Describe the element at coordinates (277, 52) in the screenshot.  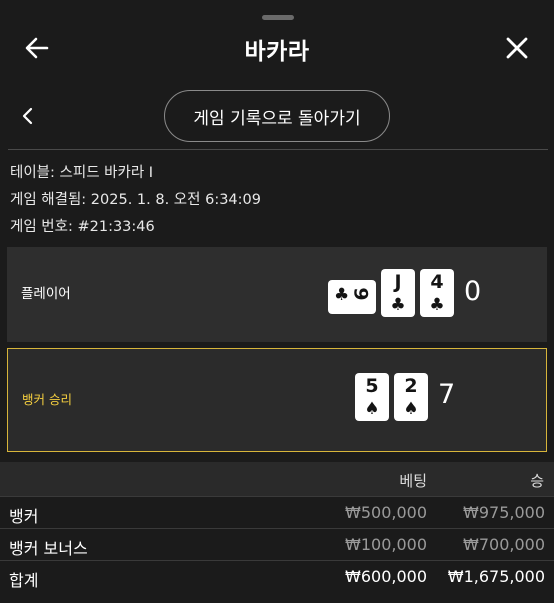
I see `page-title: 바카라` at that location.